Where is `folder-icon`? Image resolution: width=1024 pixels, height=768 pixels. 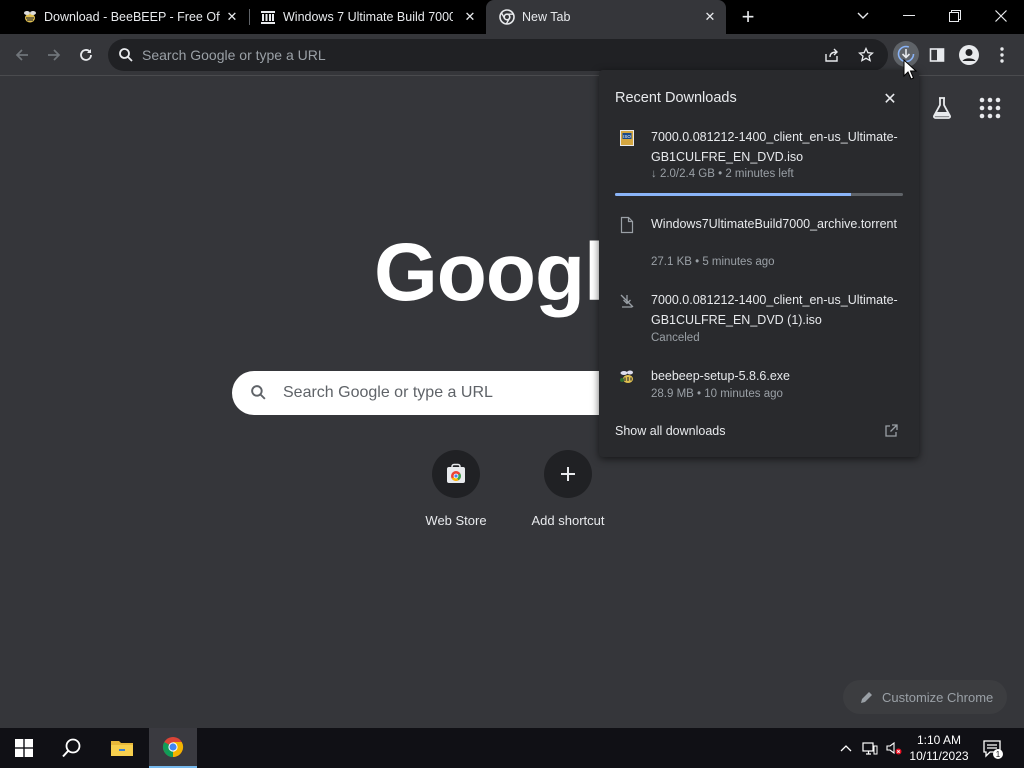 folder-icon is located at coordinates (122, 748).